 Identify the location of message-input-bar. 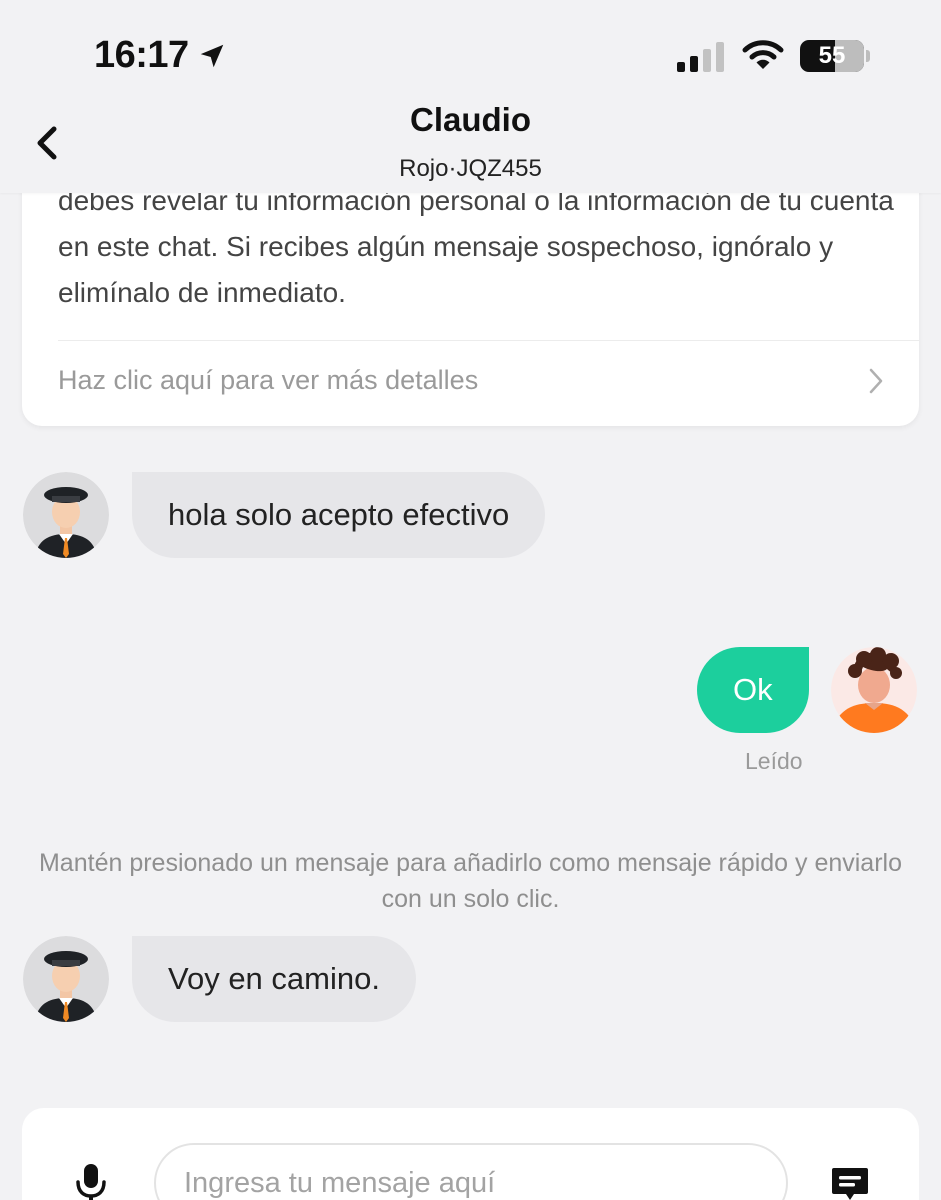
(470, 1154).